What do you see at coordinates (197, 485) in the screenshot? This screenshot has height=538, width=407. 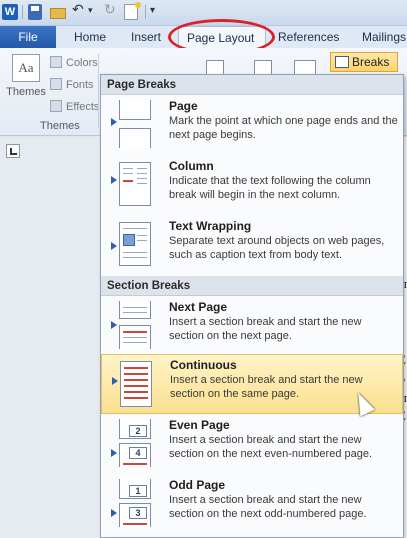 I see `menu-item-title: Odd Page` at bounding box center [197, 485].